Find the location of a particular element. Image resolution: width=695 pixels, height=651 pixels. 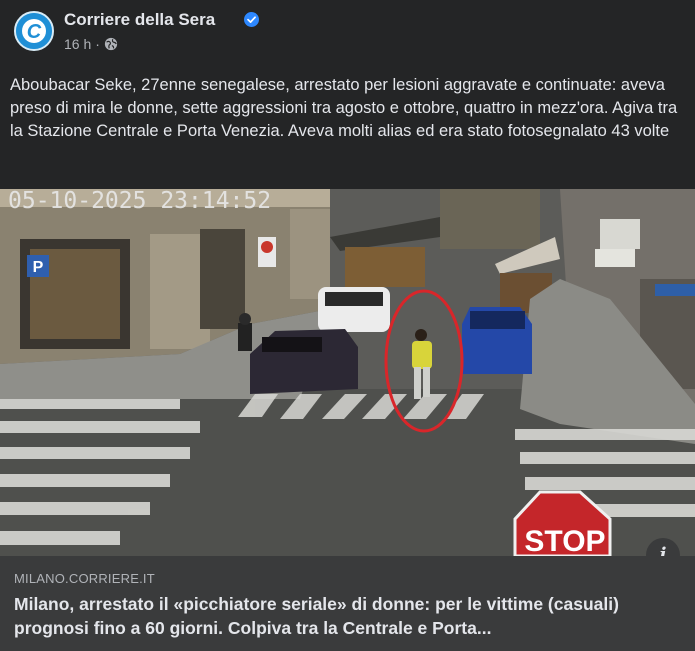

avatar-letter: C is located at coordinates (34, 32).